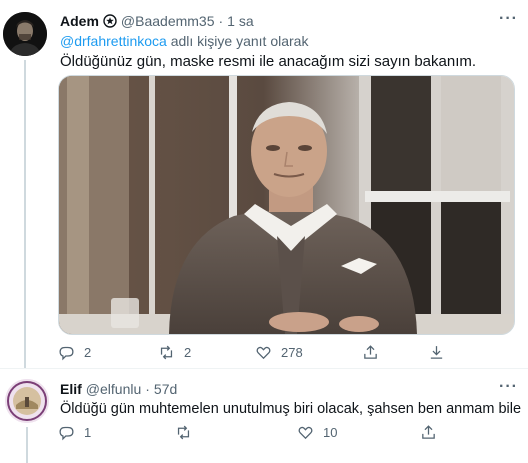 This screenshot has width=528, height=463. Describe the element at coordinates (188, 352) in the screenshot. I see `retweet-count: 2` at that location.